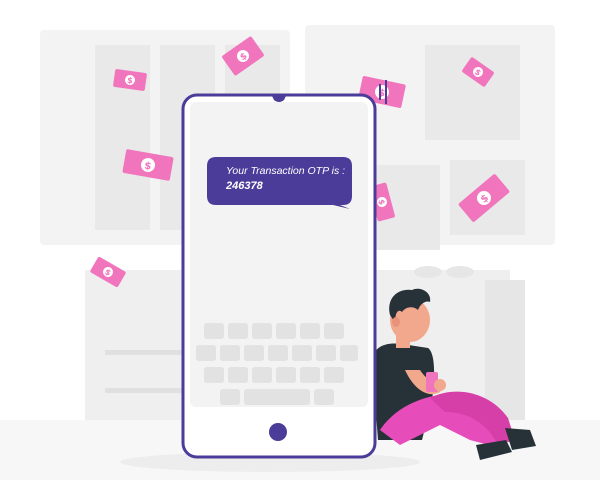 The width and height of the screenshot is (600, 500). I want to click on keyboard-spacebar, so click(277, 397).